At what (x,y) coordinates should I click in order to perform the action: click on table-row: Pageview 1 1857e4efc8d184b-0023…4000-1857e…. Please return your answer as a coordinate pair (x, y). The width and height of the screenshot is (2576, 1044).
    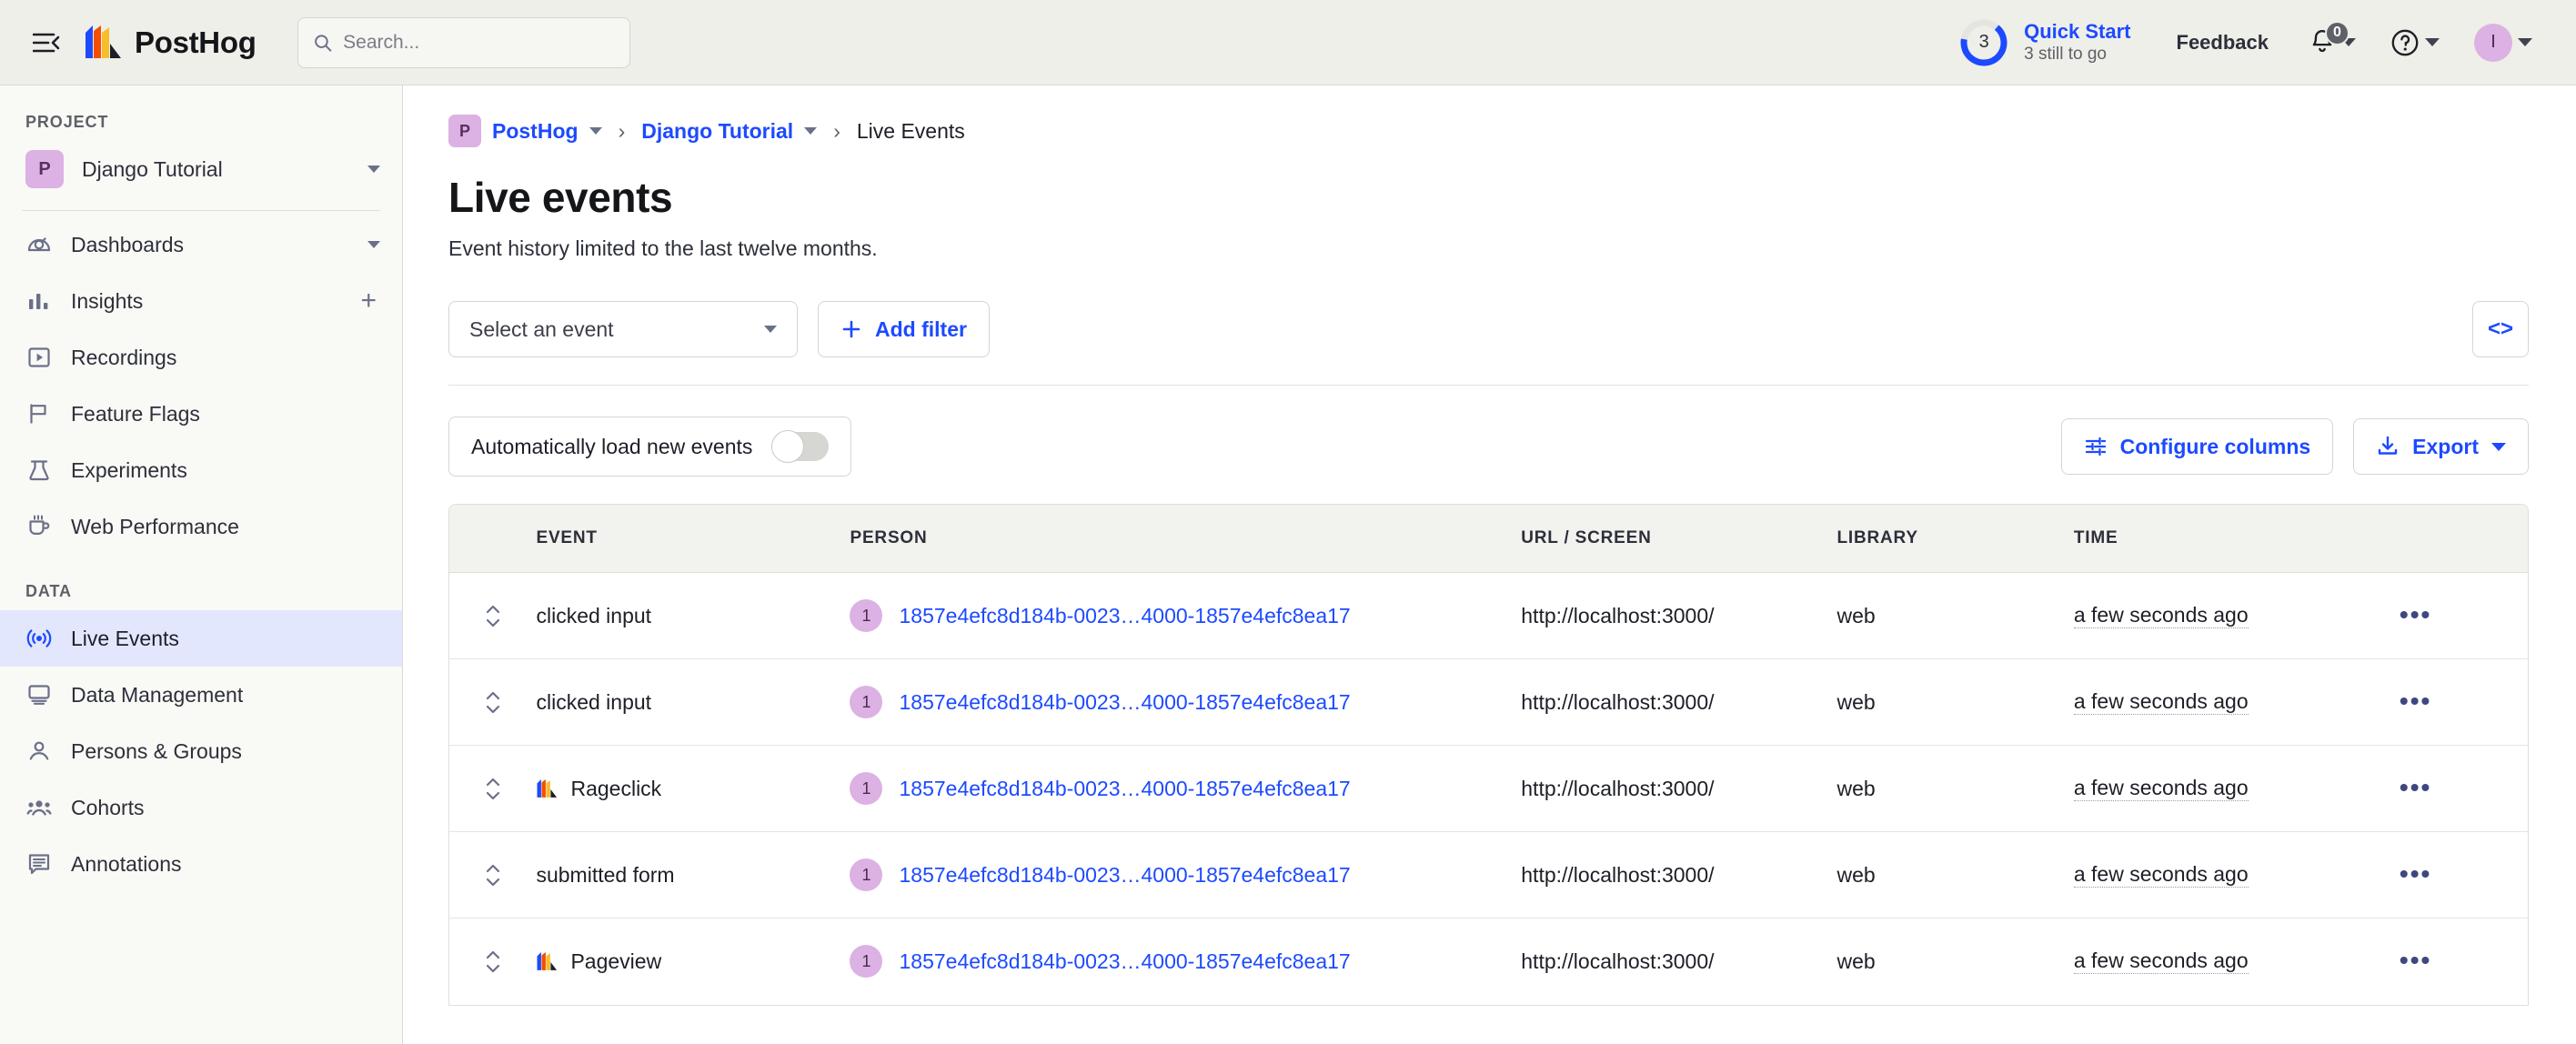
    Looking at the image, I should click on (1488, 962).